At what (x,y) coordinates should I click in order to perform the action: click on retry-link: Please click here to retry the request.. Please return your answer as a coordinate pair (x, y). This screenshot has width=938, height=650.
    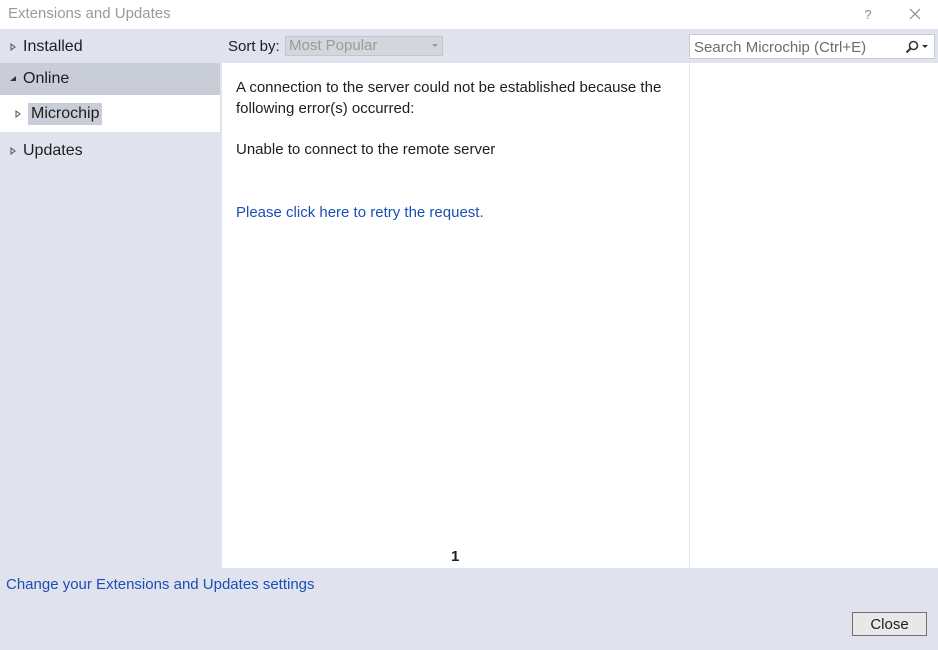
    Looking at the image, I should click on (360, 212).